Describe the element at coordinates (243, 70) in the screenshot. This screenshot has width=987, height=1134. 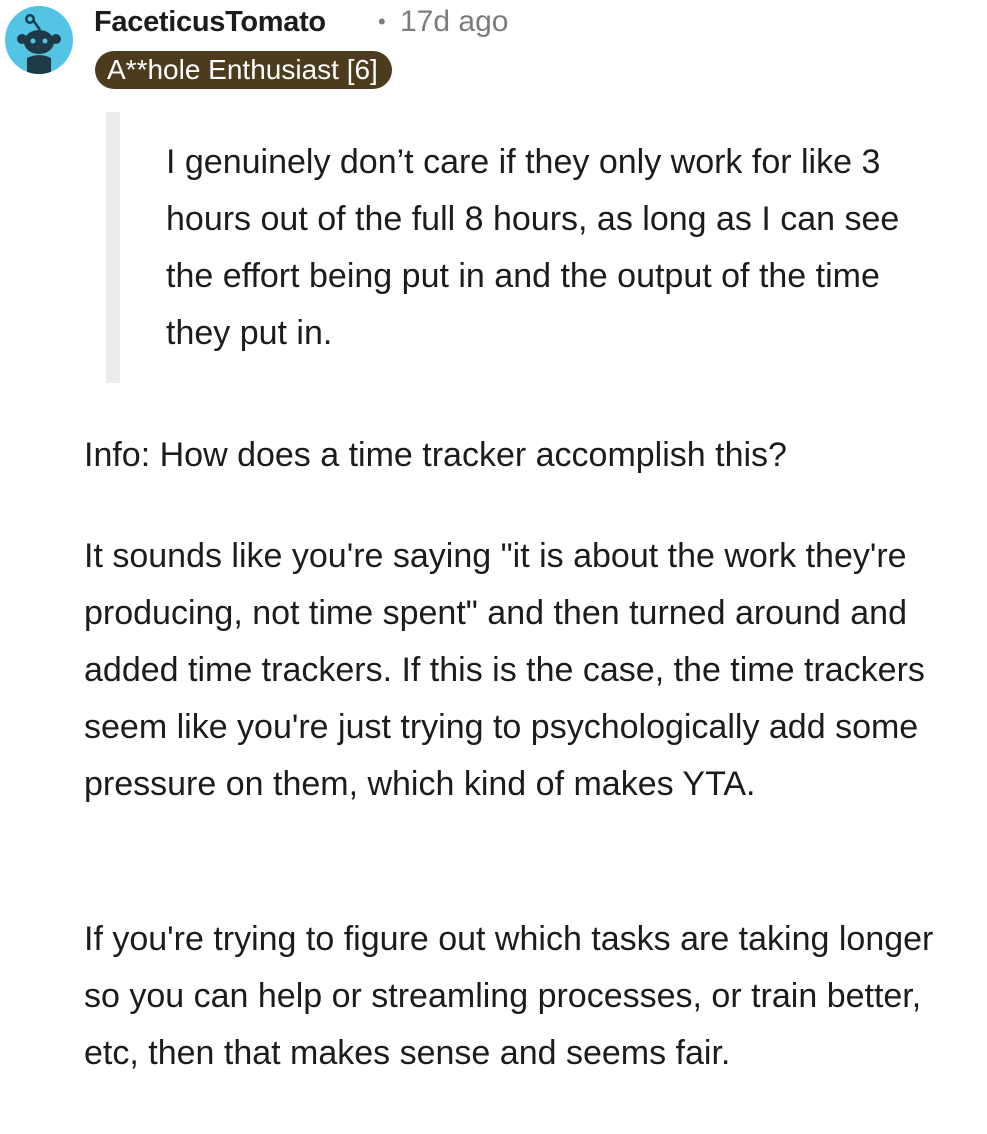
I see `user-flair-badge: A**hole Enthusiast [6]` at that location.